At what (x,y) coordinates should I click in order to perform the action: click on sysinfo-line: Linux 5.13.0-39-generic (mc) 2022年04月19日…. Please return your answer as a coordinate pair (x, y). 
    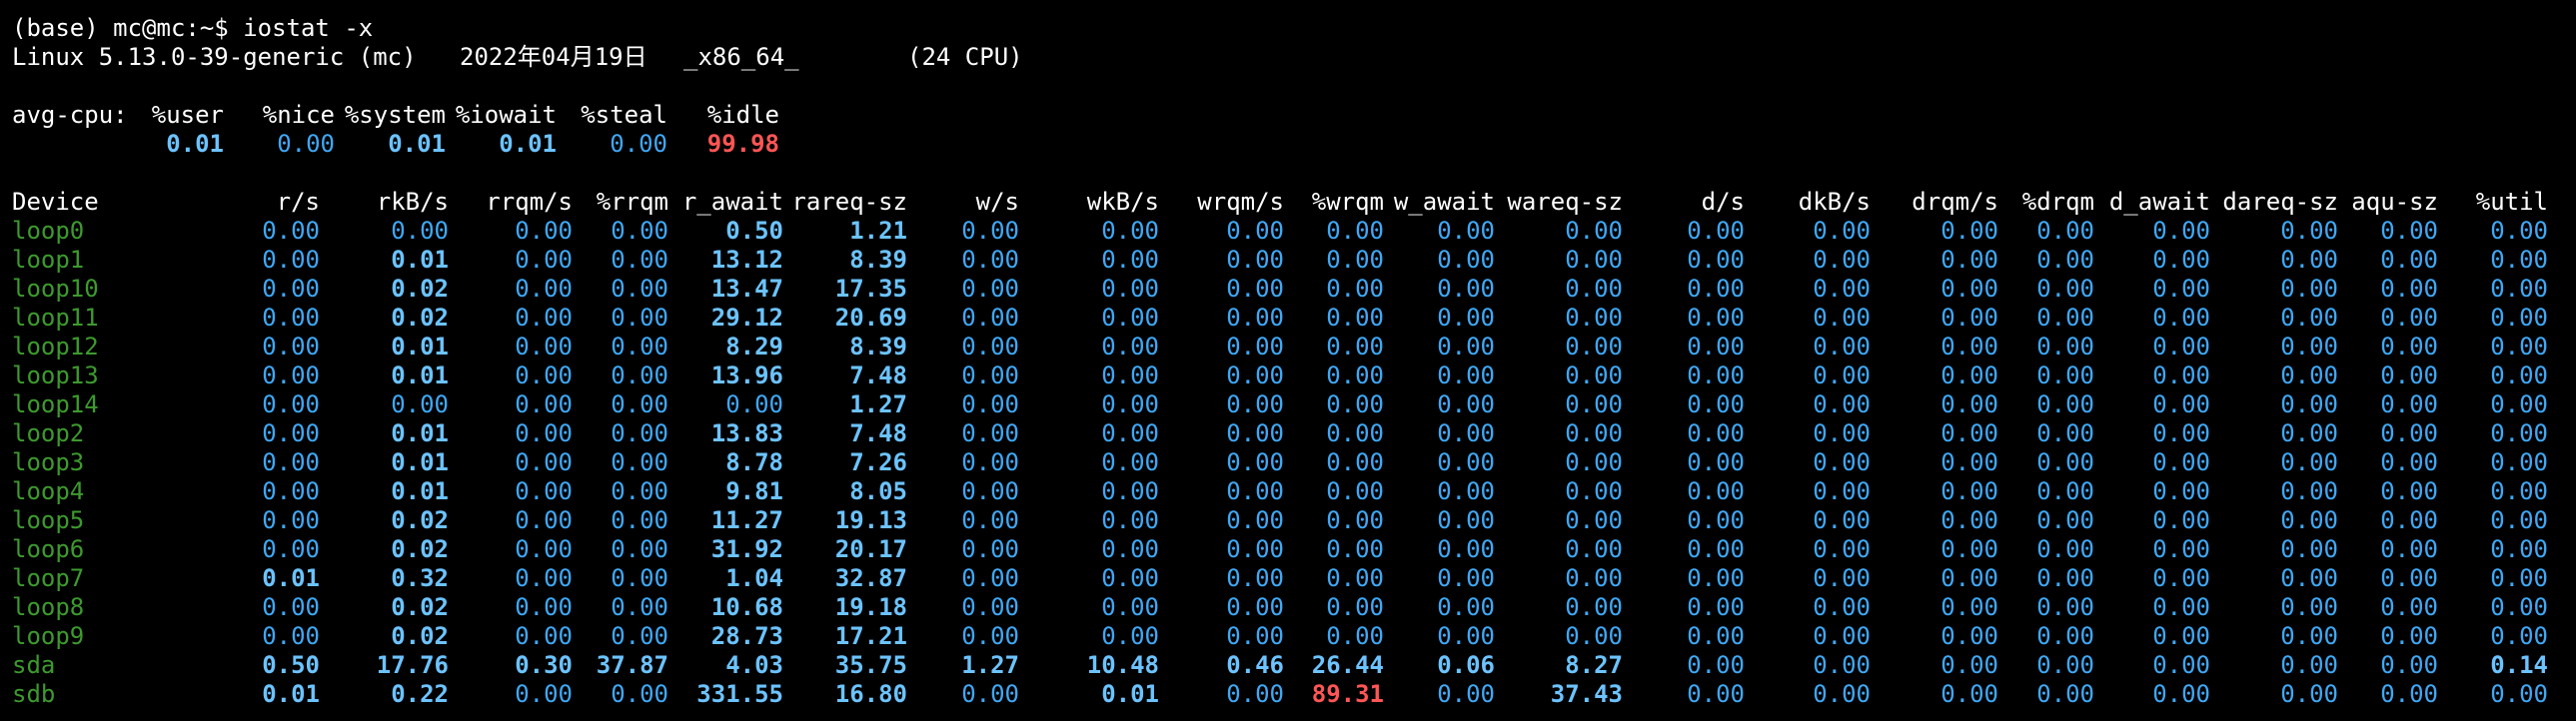
    Looking at the image, I should click on (1294, 57).